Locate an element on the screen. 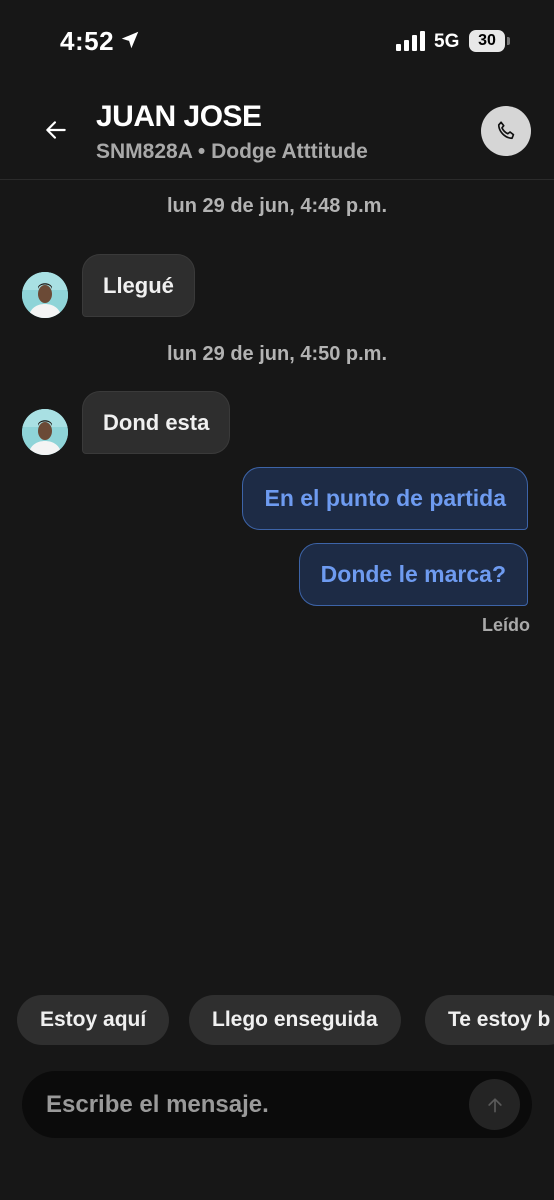 This screenshot has height=1200, width=554. incoming-message: Llegué is located at coordinates (138, 285).